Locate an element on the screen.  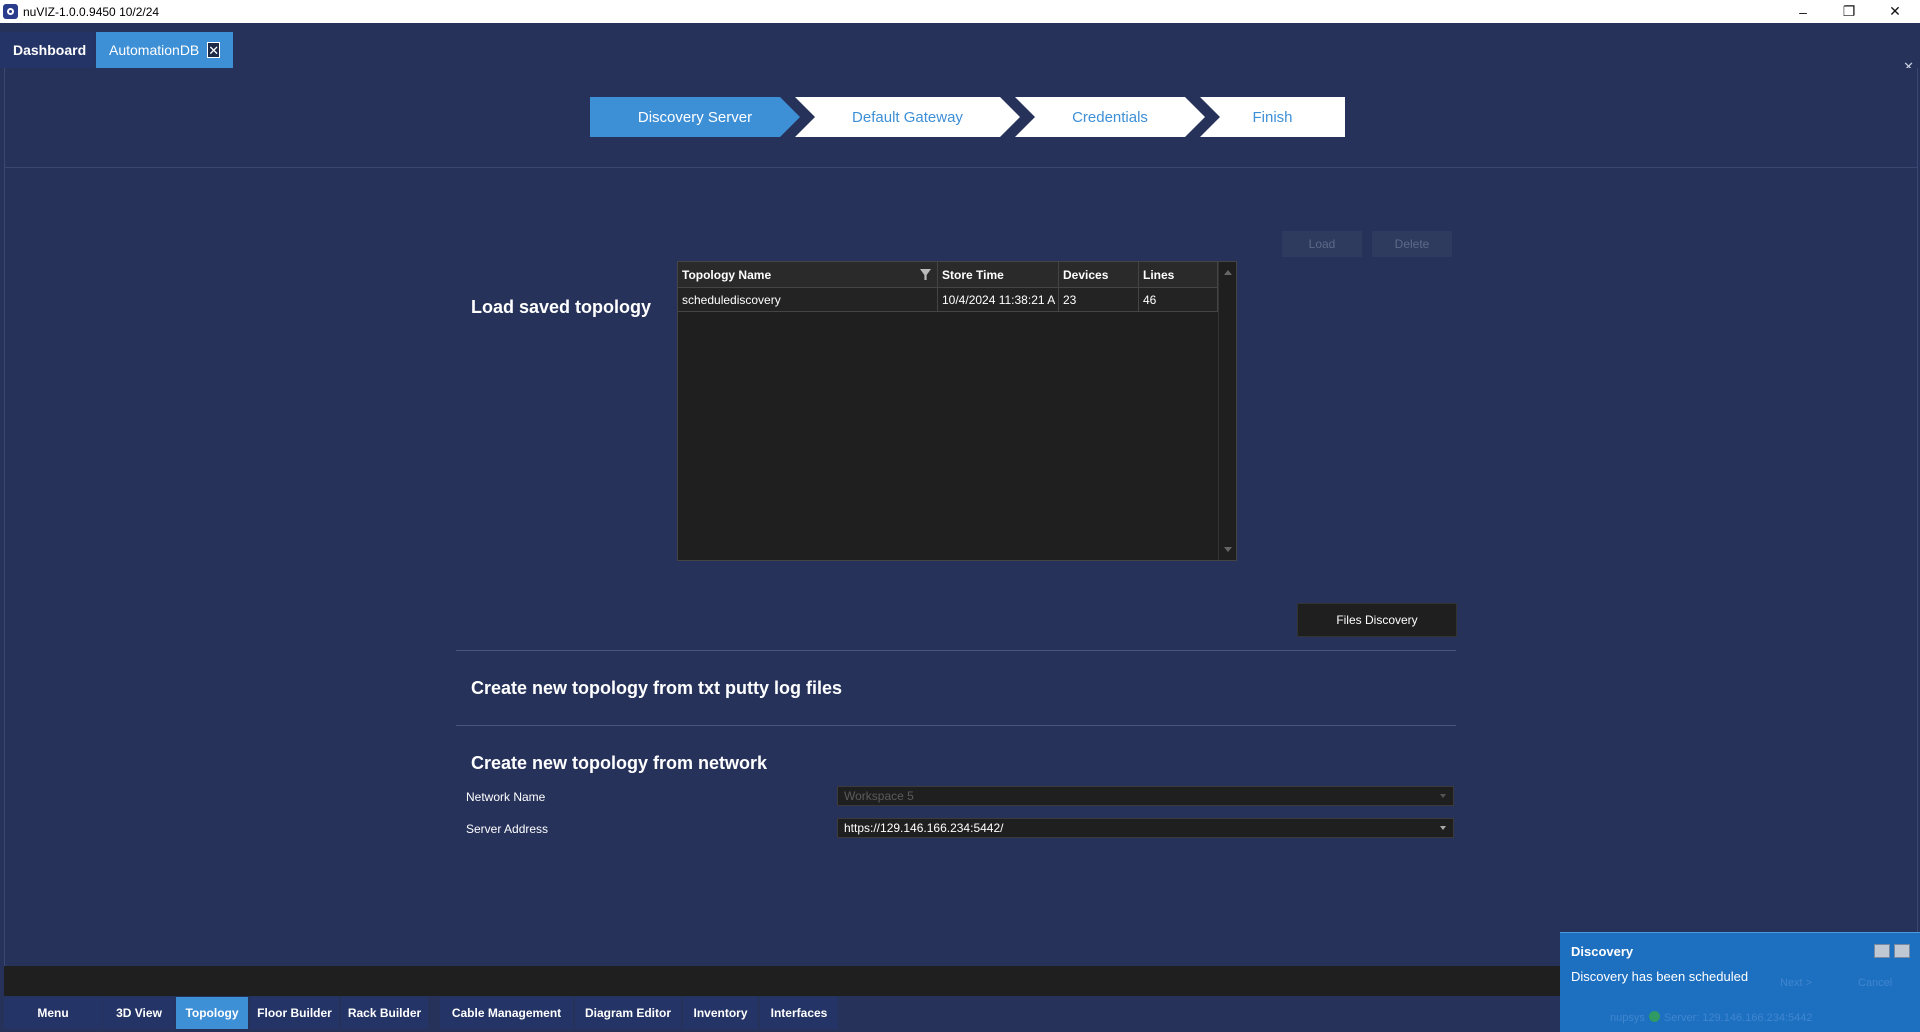
tab-label: AutomationDB is located at coordinates (154, 50).